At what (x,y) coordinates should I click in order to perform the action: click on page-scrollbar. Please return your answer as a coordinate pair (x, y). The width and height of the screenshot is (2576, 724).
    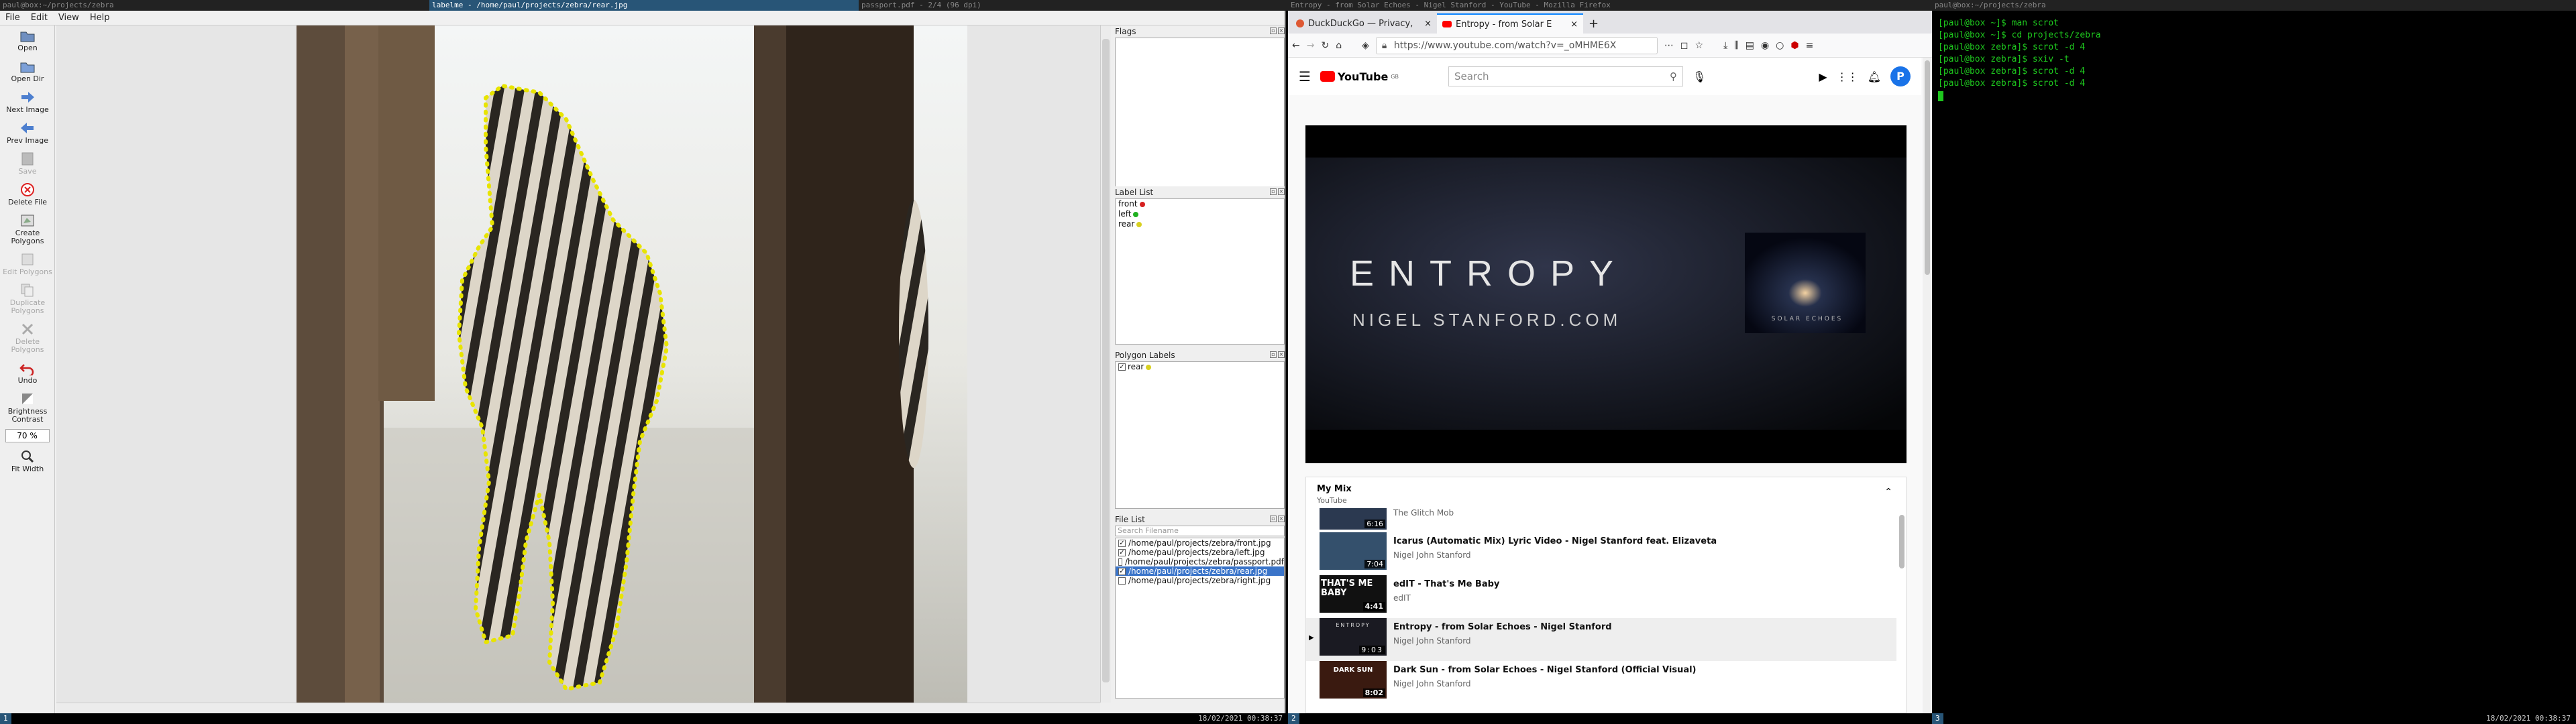
    Looking at the image, I should click on (1927, 385).